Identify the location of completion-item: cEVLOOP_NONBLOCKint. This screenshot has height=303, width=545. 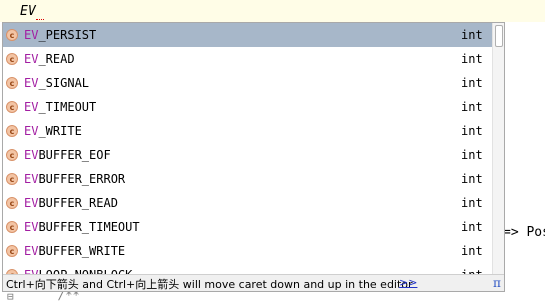
(248, 268).